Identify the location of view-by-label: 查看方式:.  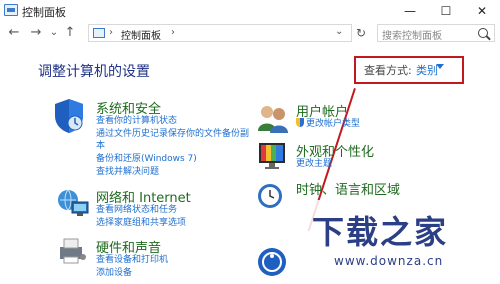
(388, 70).